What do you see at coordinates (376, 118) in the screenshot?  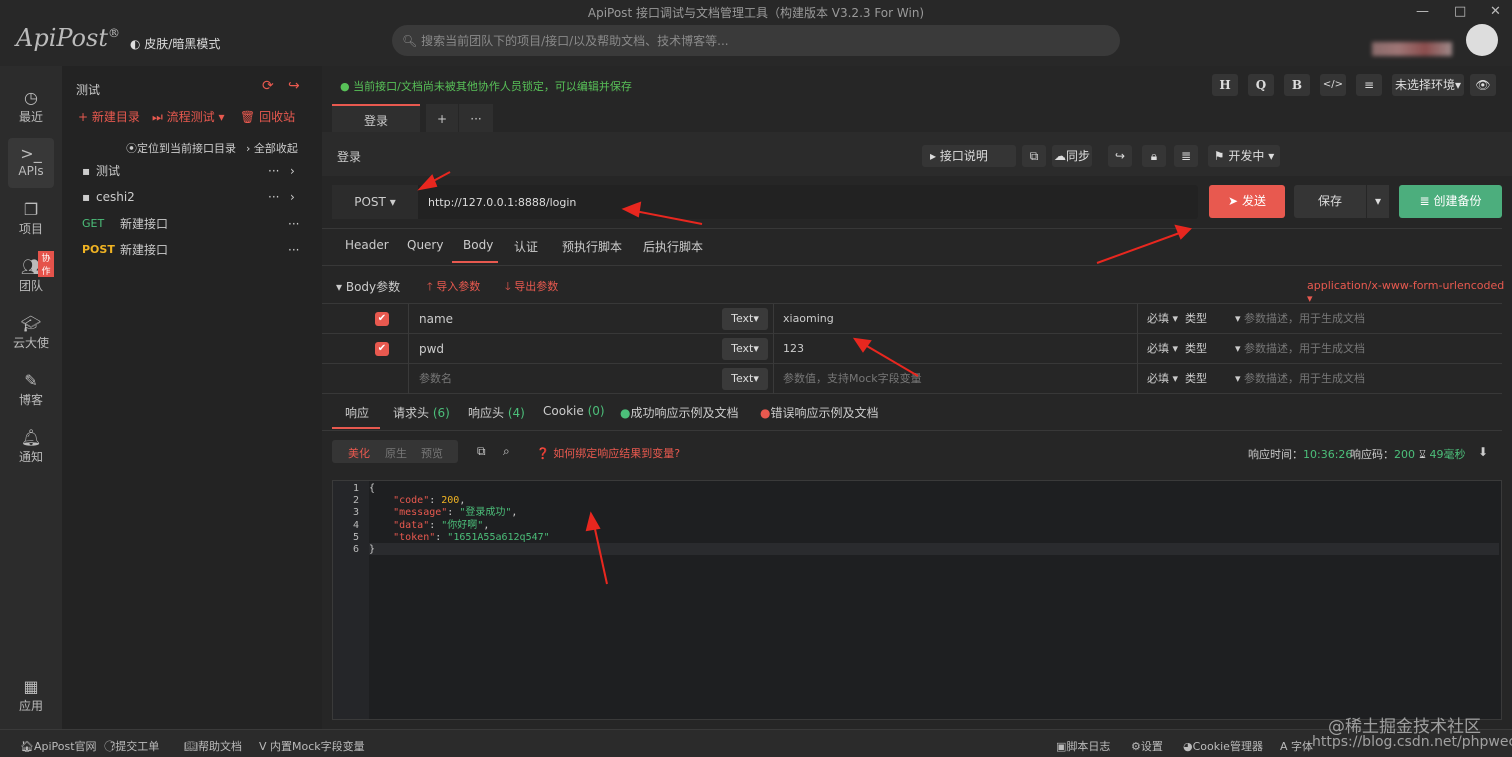 I see `tab-login: 登录` at bounding box center [376, 118].